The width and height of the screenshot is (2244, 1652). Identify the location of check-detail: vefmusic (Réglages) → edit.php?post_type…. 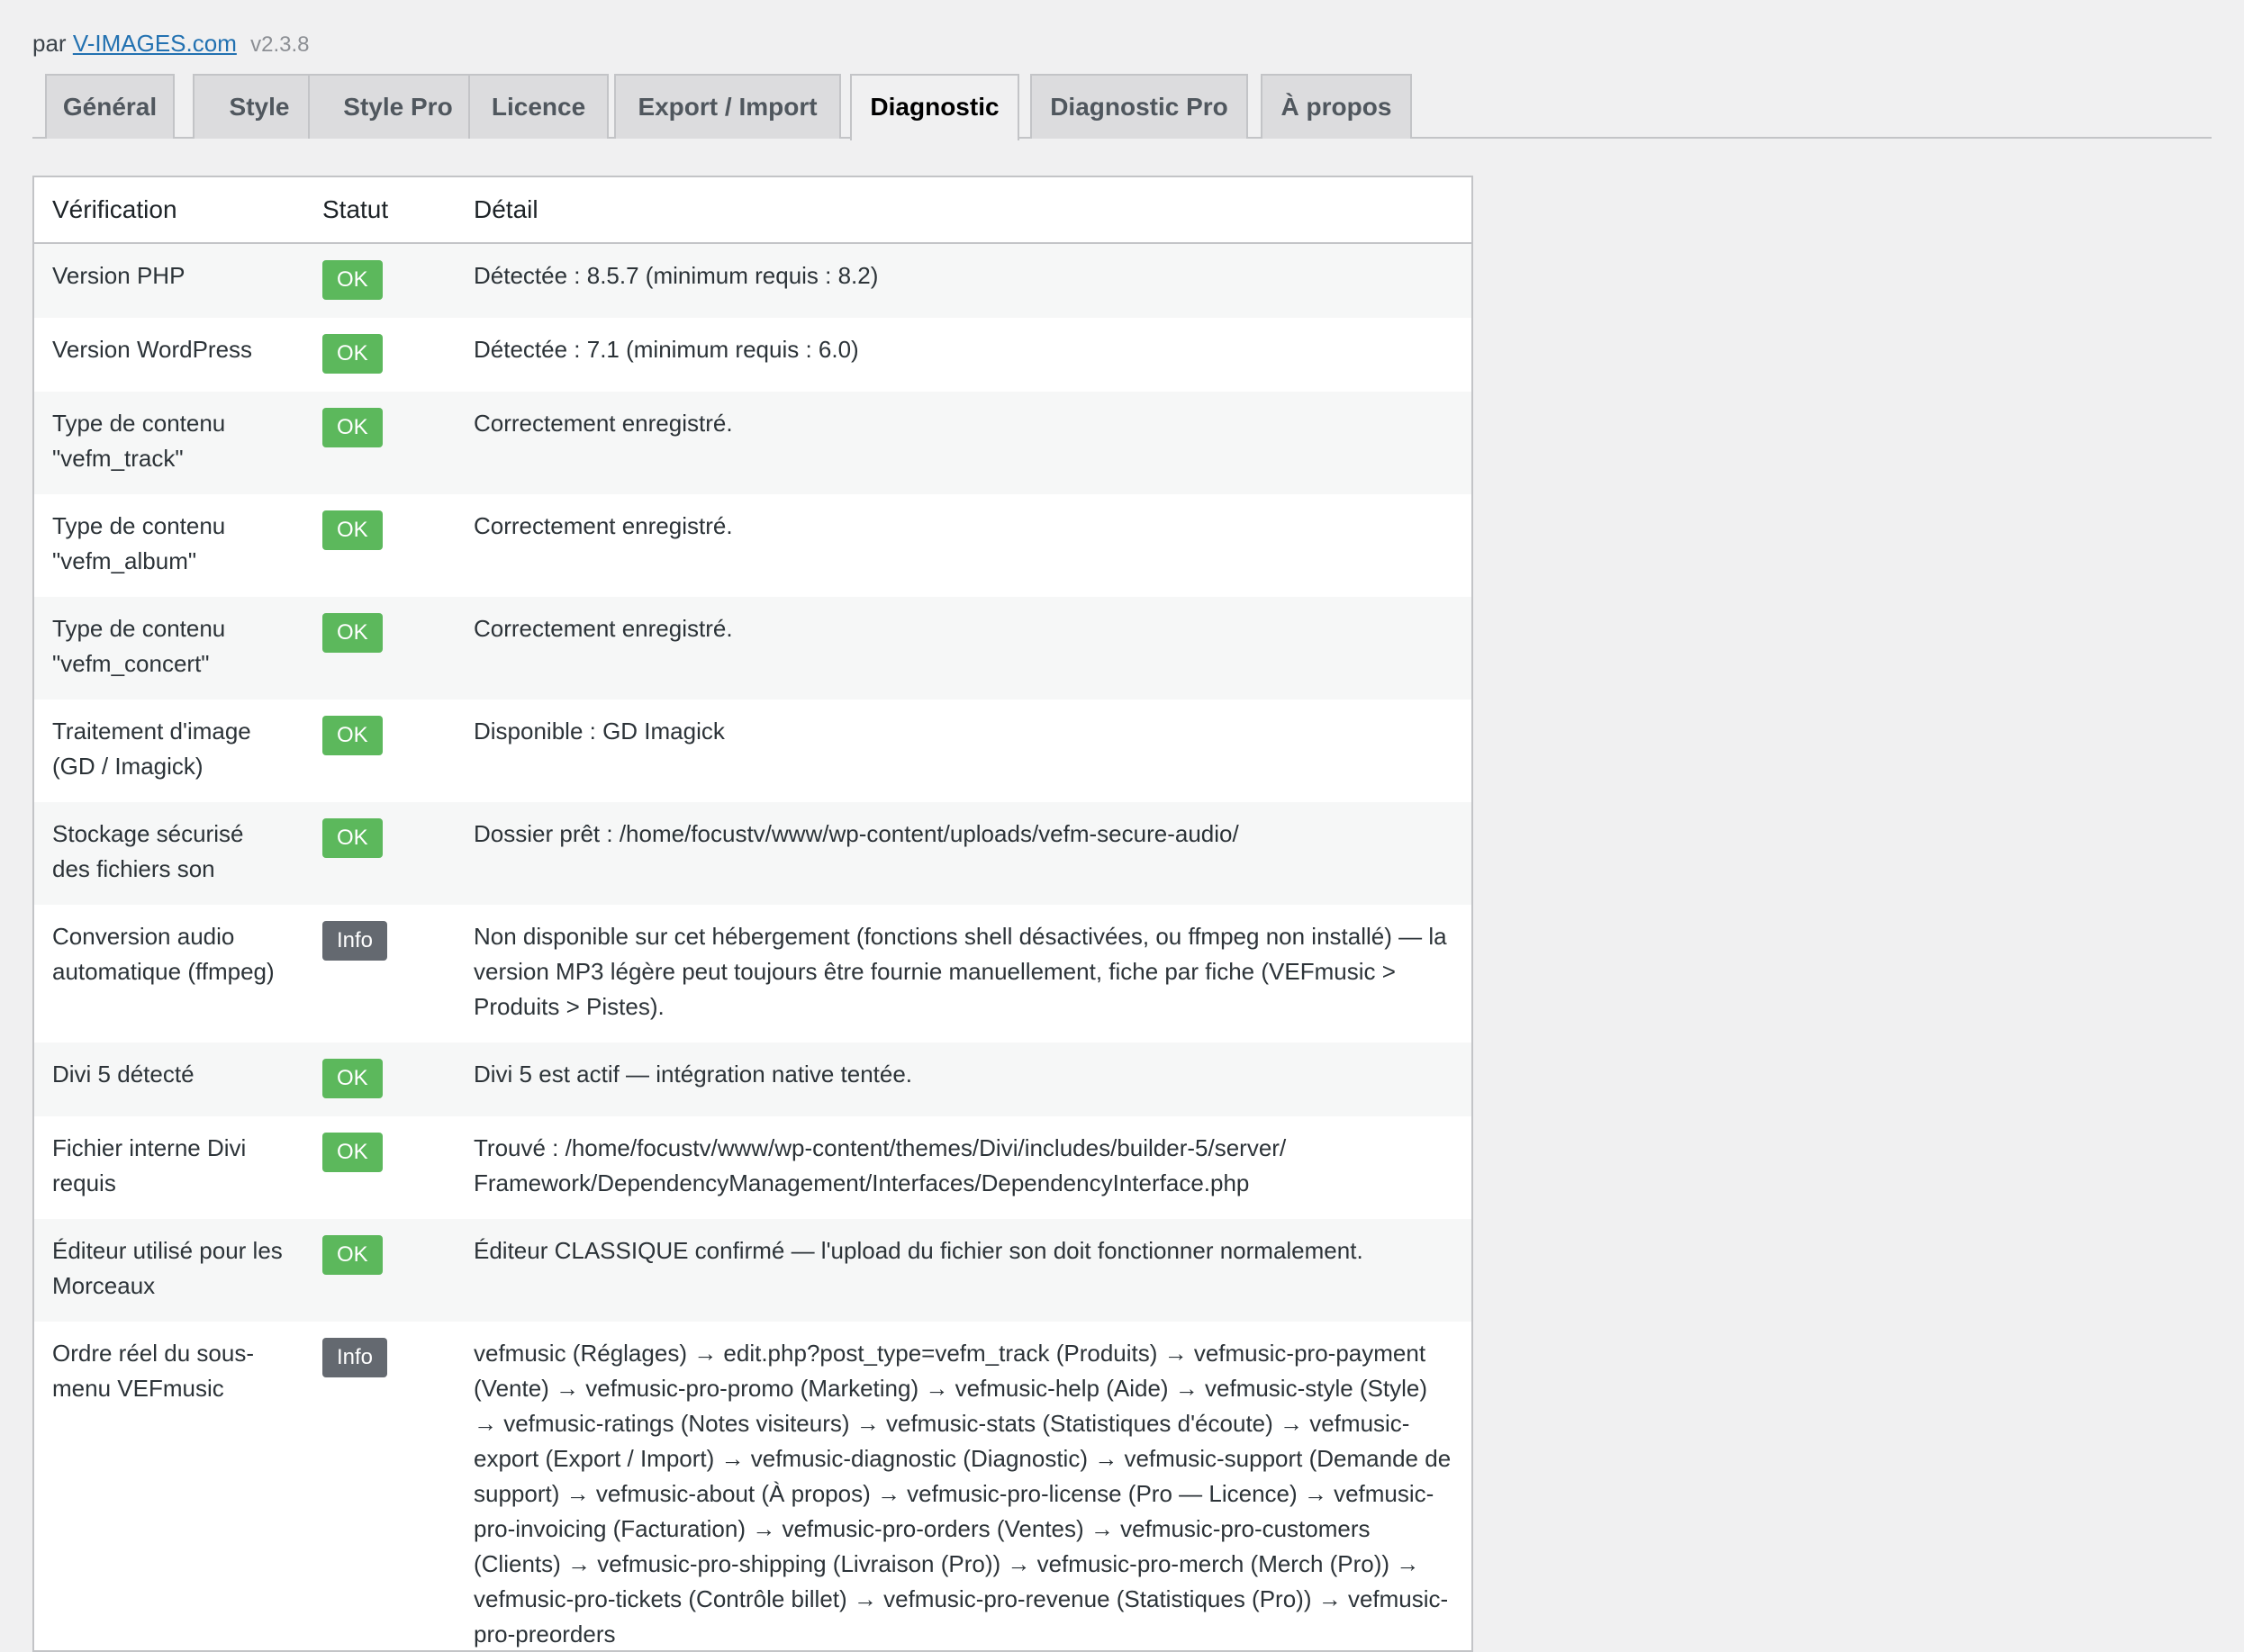
(963, 1493).